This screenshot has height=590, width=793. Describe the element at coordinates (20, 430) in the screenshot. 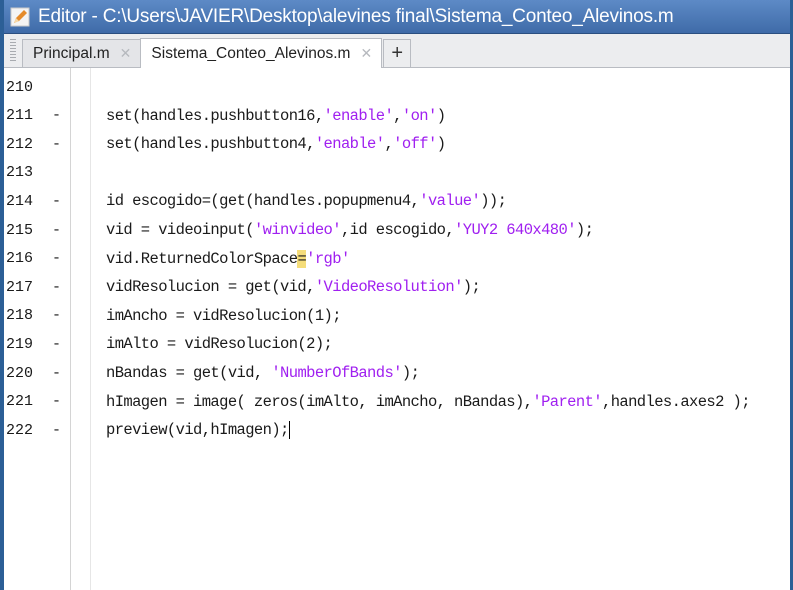

I see `line-number: 222` at that location.